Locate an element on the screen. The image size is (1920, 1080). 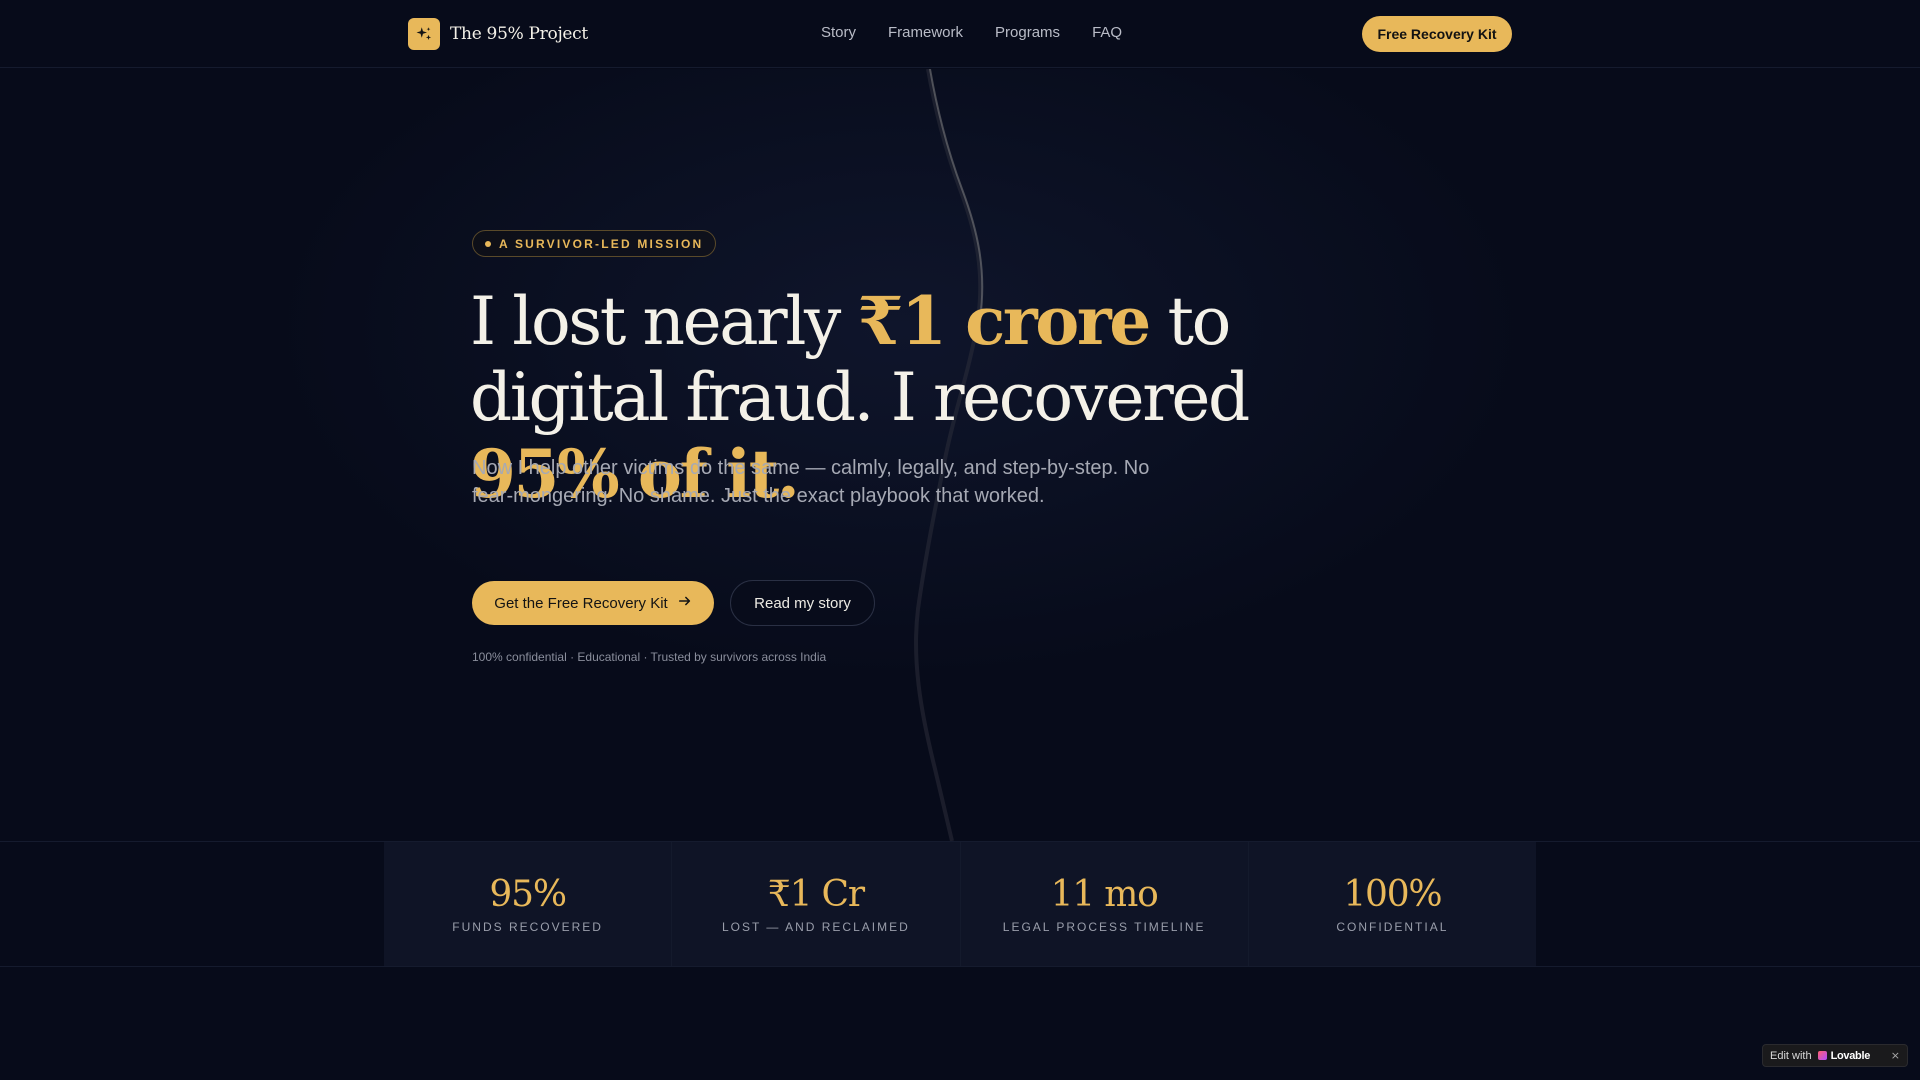
main-nav: Story Framework Programs FAQ is located at coordinates (971, 32).